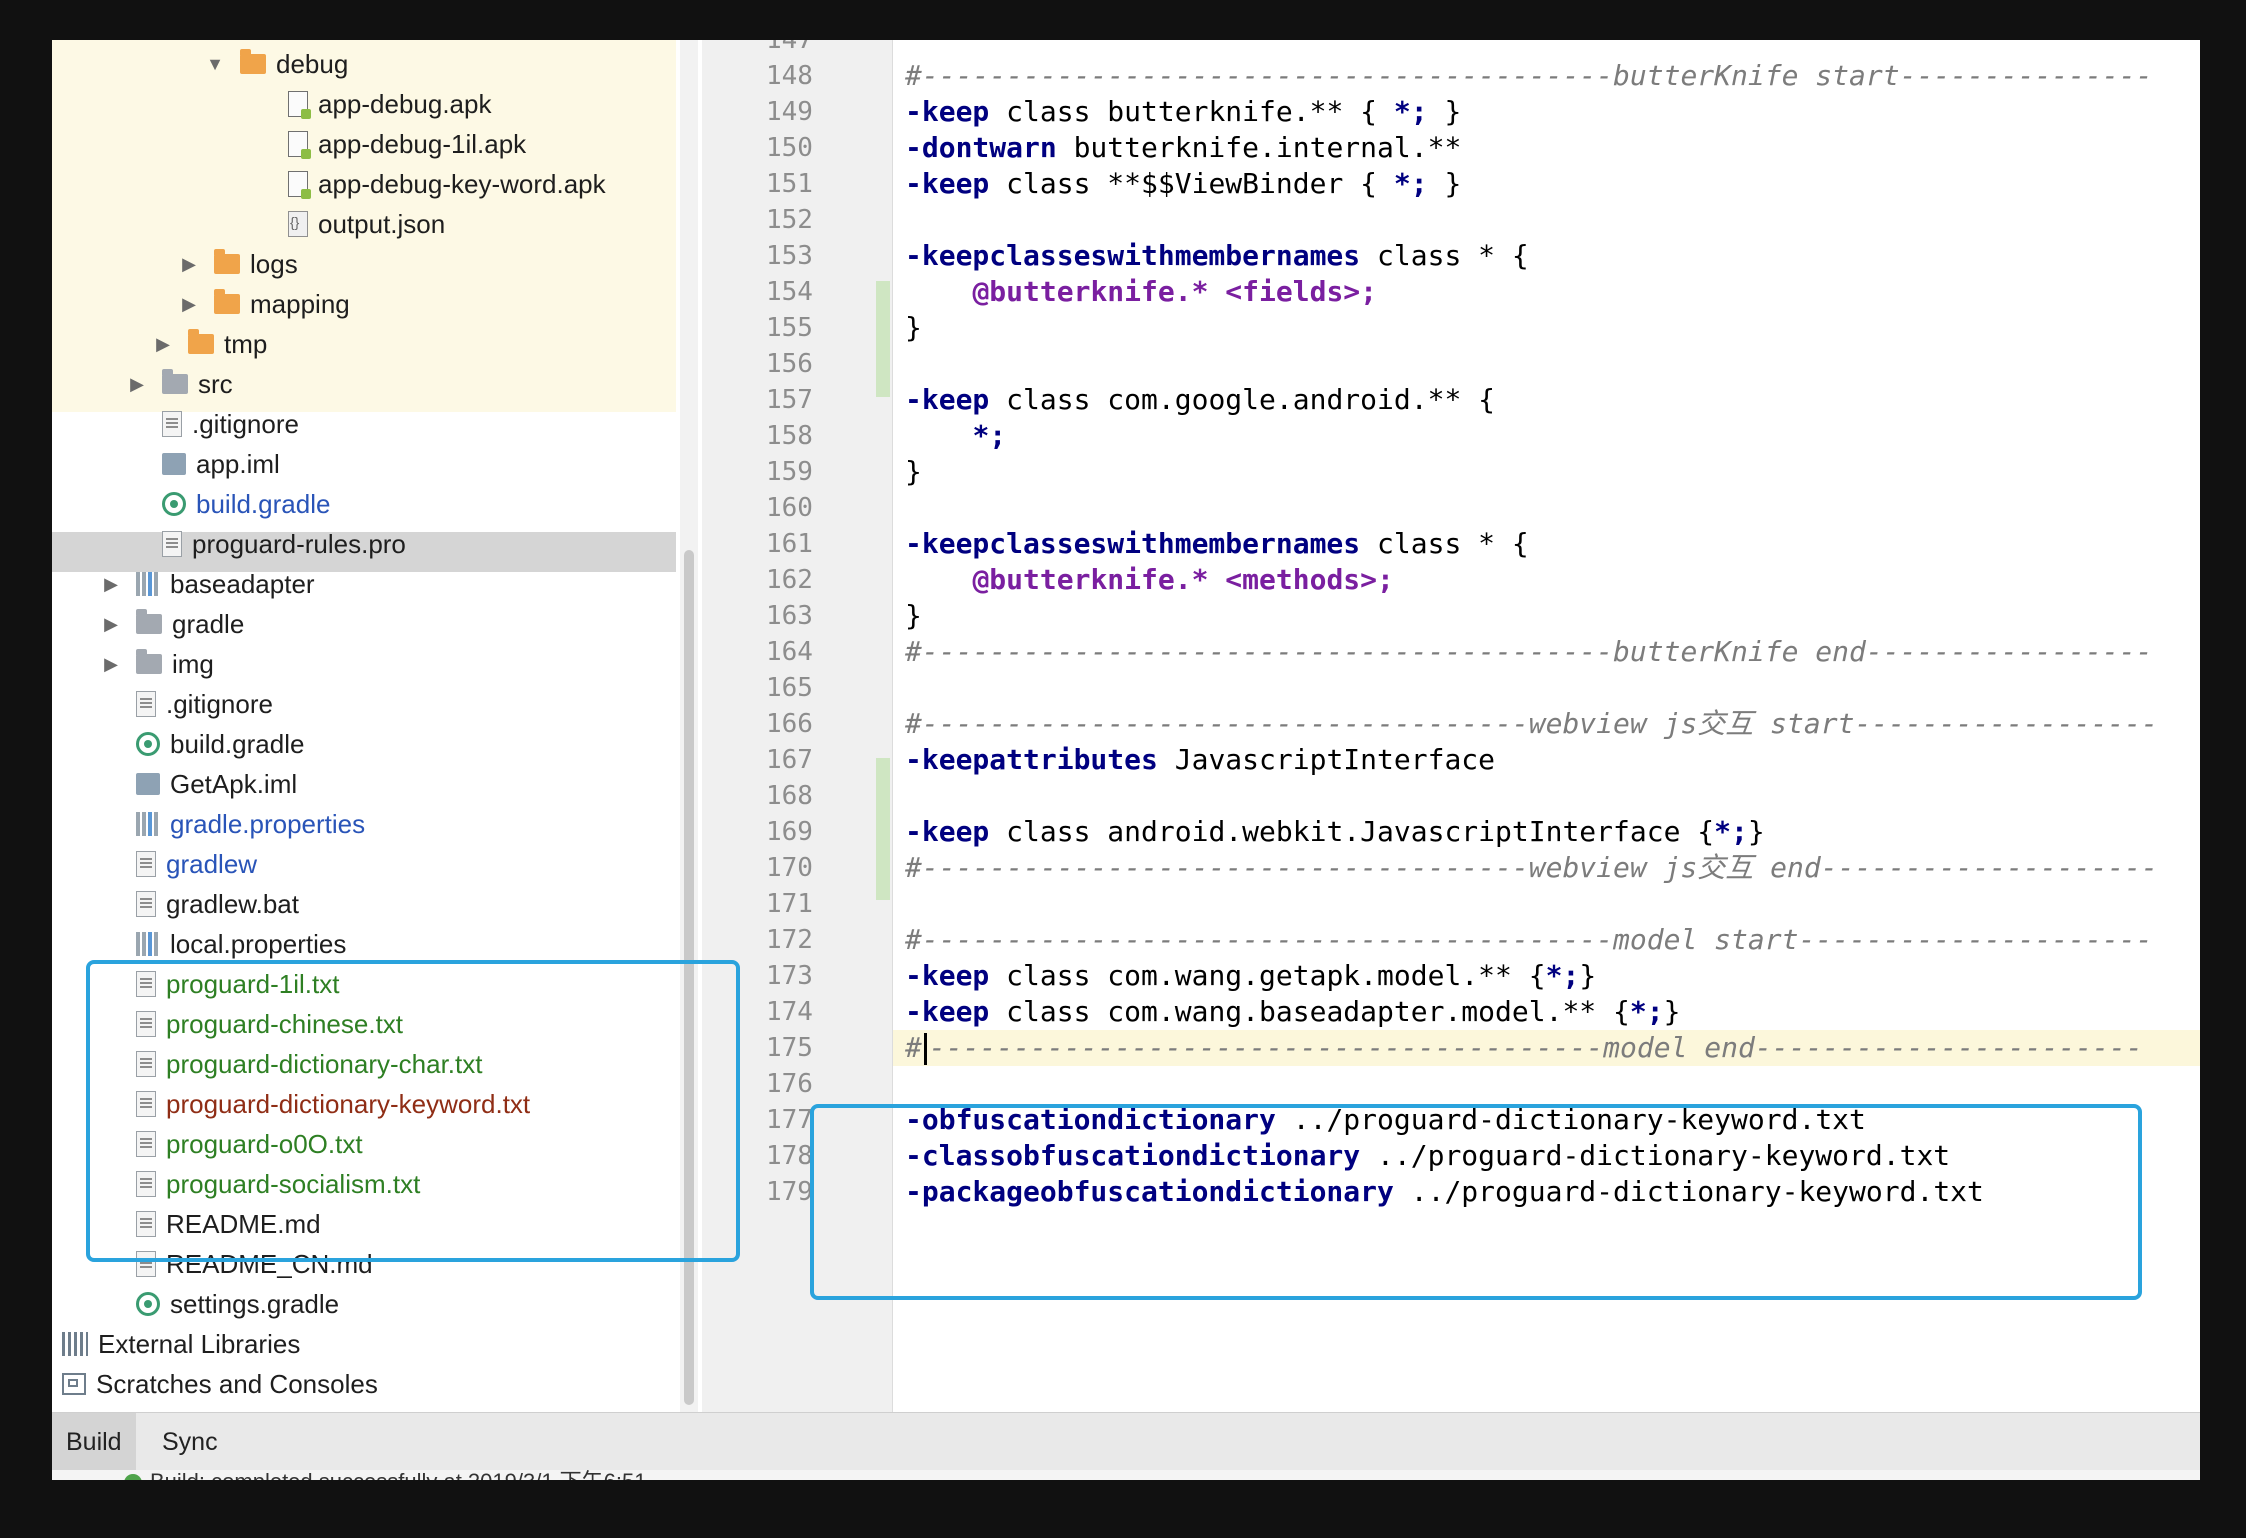 This screenshot has height=1538, width=2246. What do you see at coordinates (413, 1111) in the screenshot?
I see `highlight-box-dictionary-files` at bounding box center [413, 1111].